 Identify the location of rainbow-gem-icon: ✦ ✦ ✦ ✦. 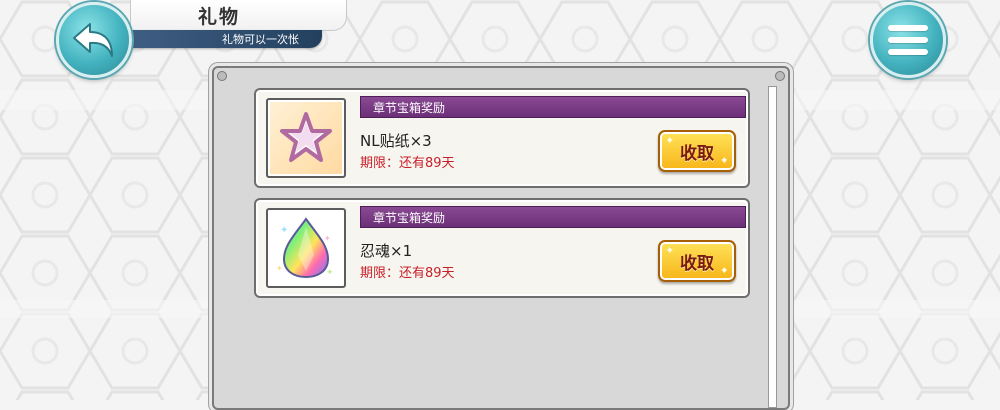
(305, 248).